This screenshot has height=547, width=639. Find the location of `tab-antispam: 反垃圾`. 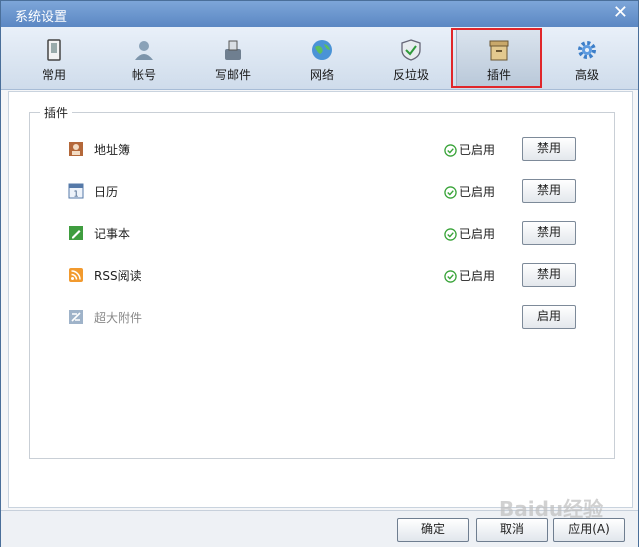

tab-antispam: 反垃圾 is located at coordinates (411, 58).